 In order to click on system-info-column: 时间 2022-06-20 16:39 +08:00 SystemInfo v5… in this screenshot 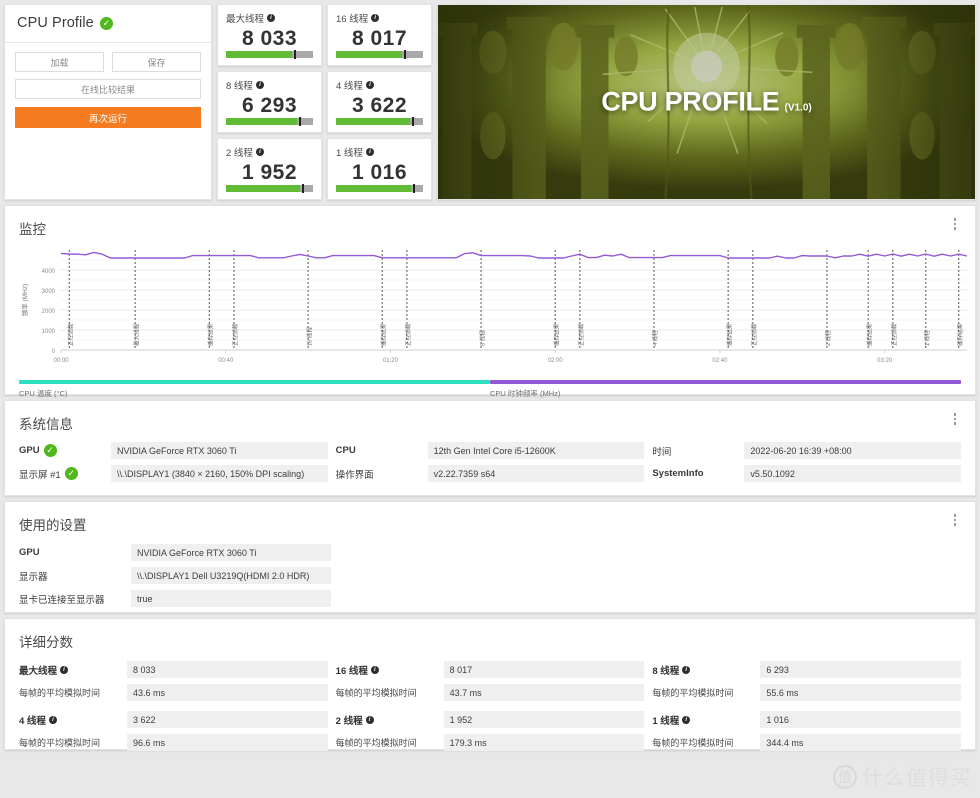, I will do `click(806, 462)`.